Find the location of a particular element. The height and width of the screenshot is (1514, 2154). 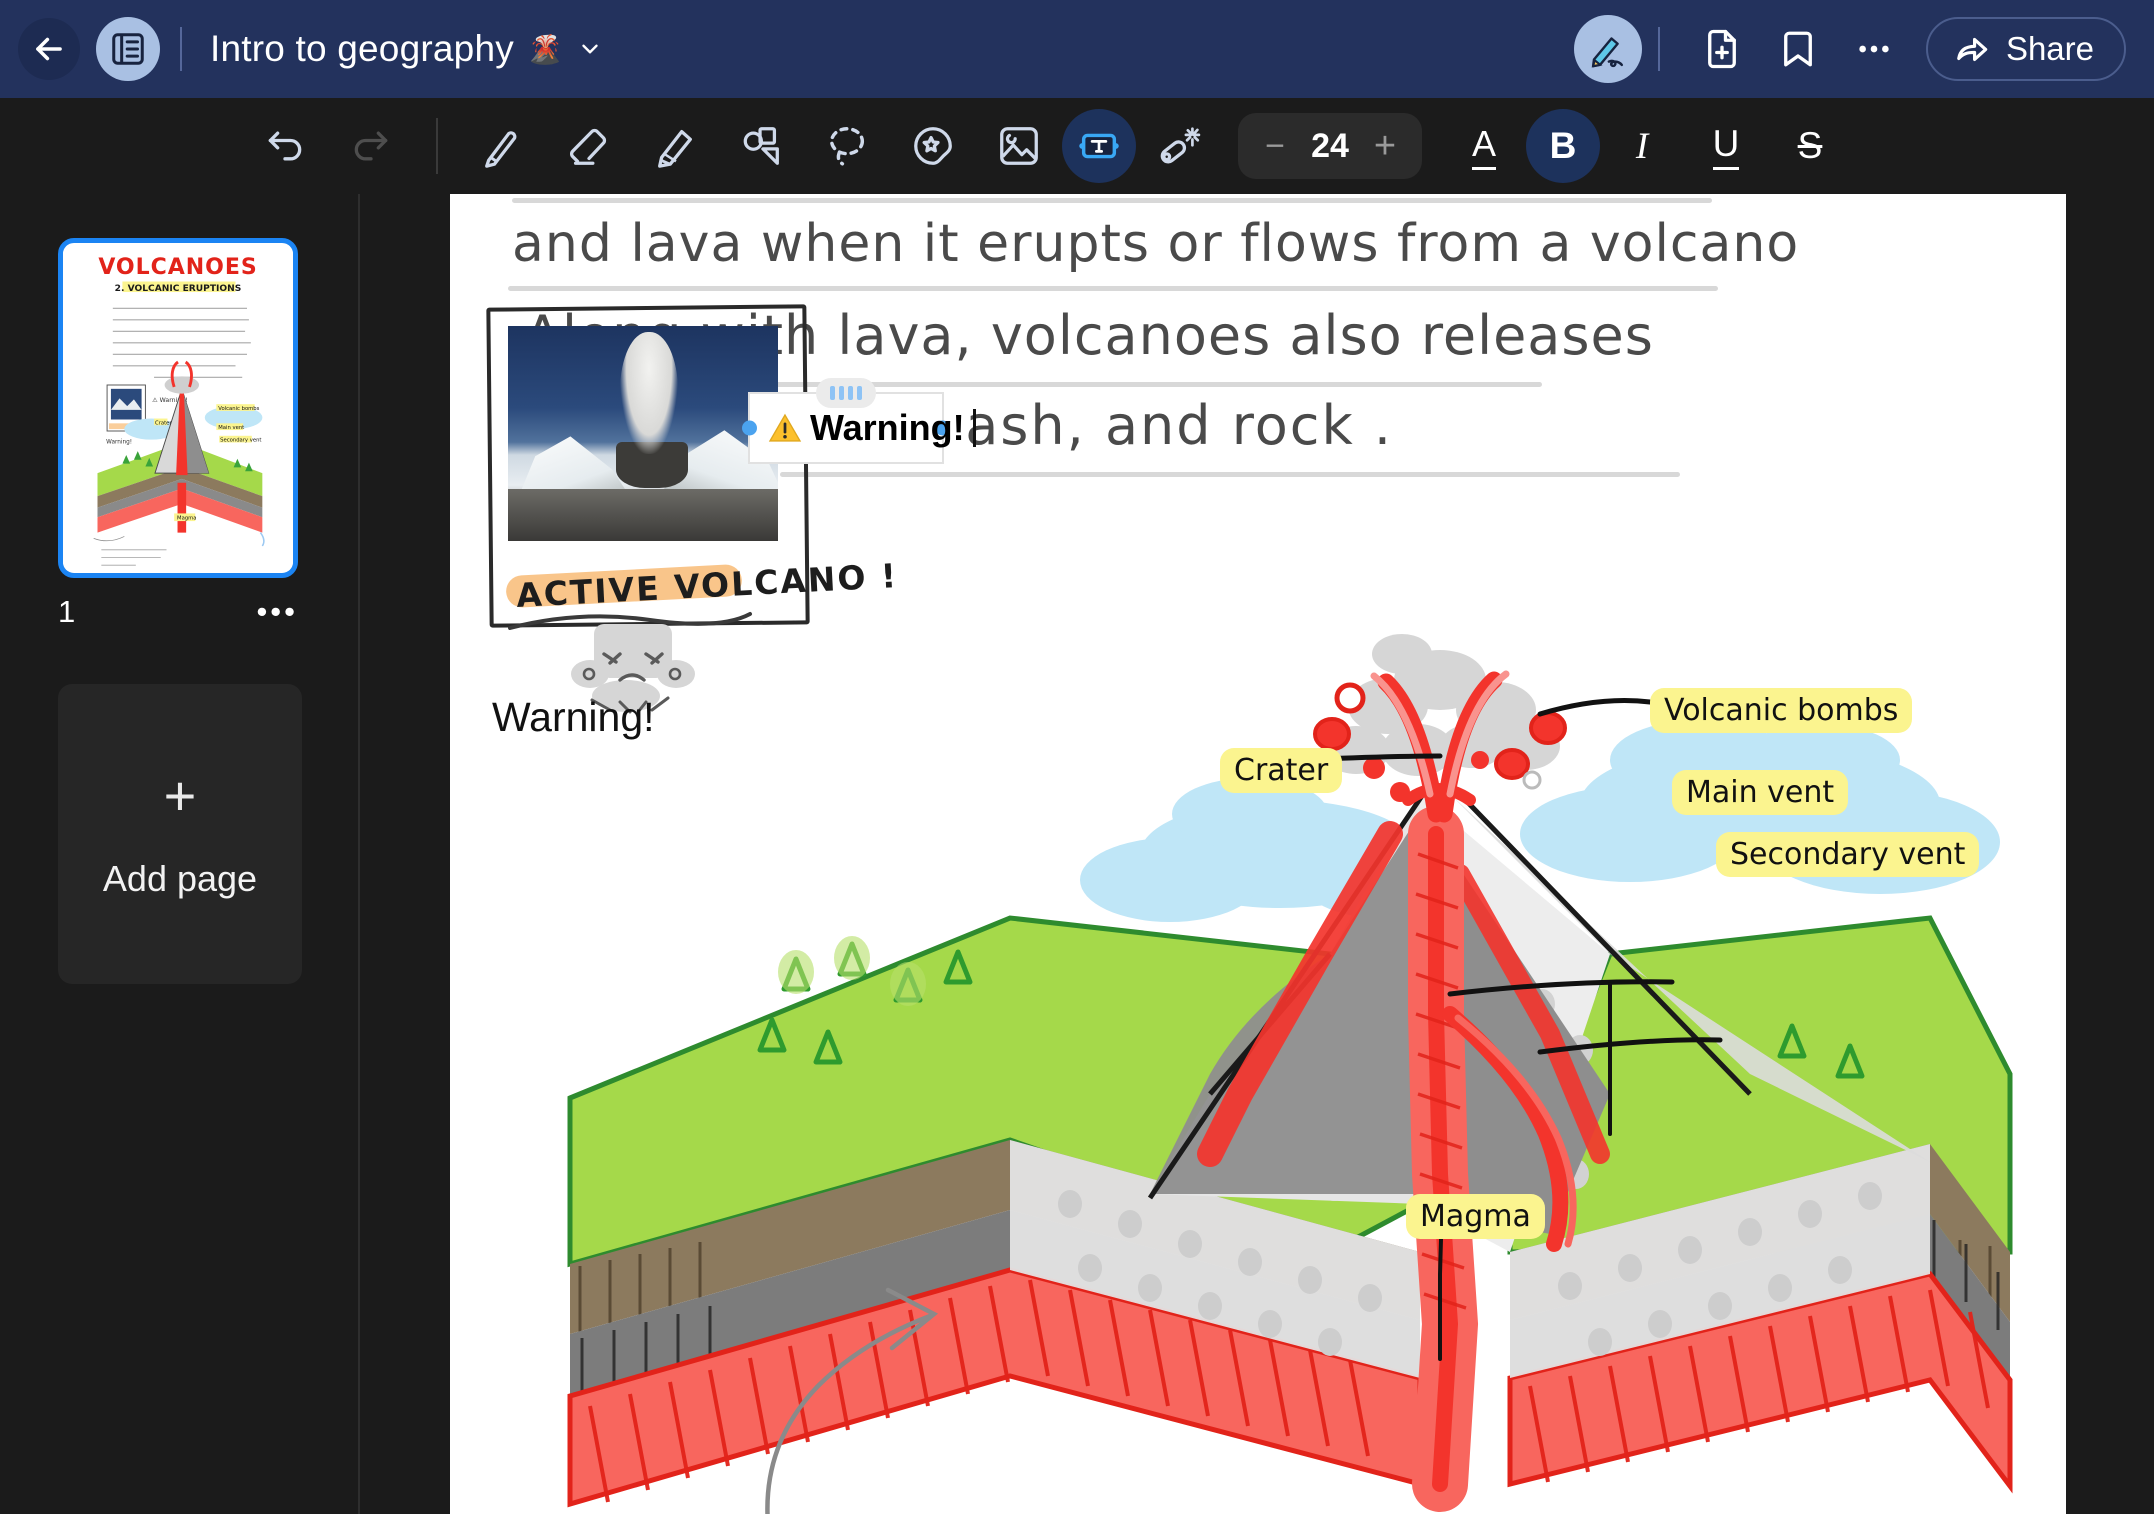

underline-label: U is located at coordinates (1726, 146).